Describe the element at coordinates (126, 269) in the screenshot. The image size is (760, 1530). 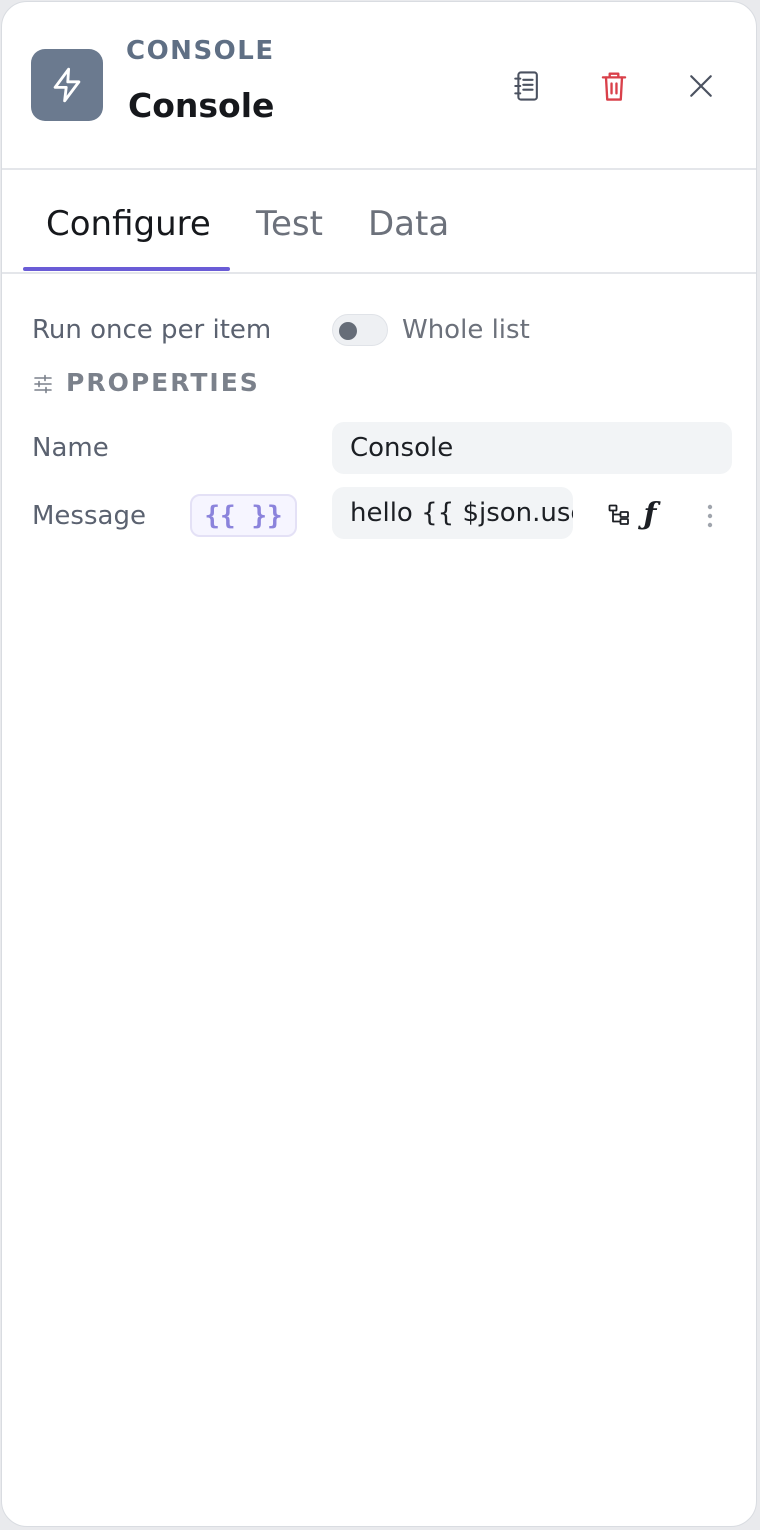
I see `active-tab-indicator` at that location.